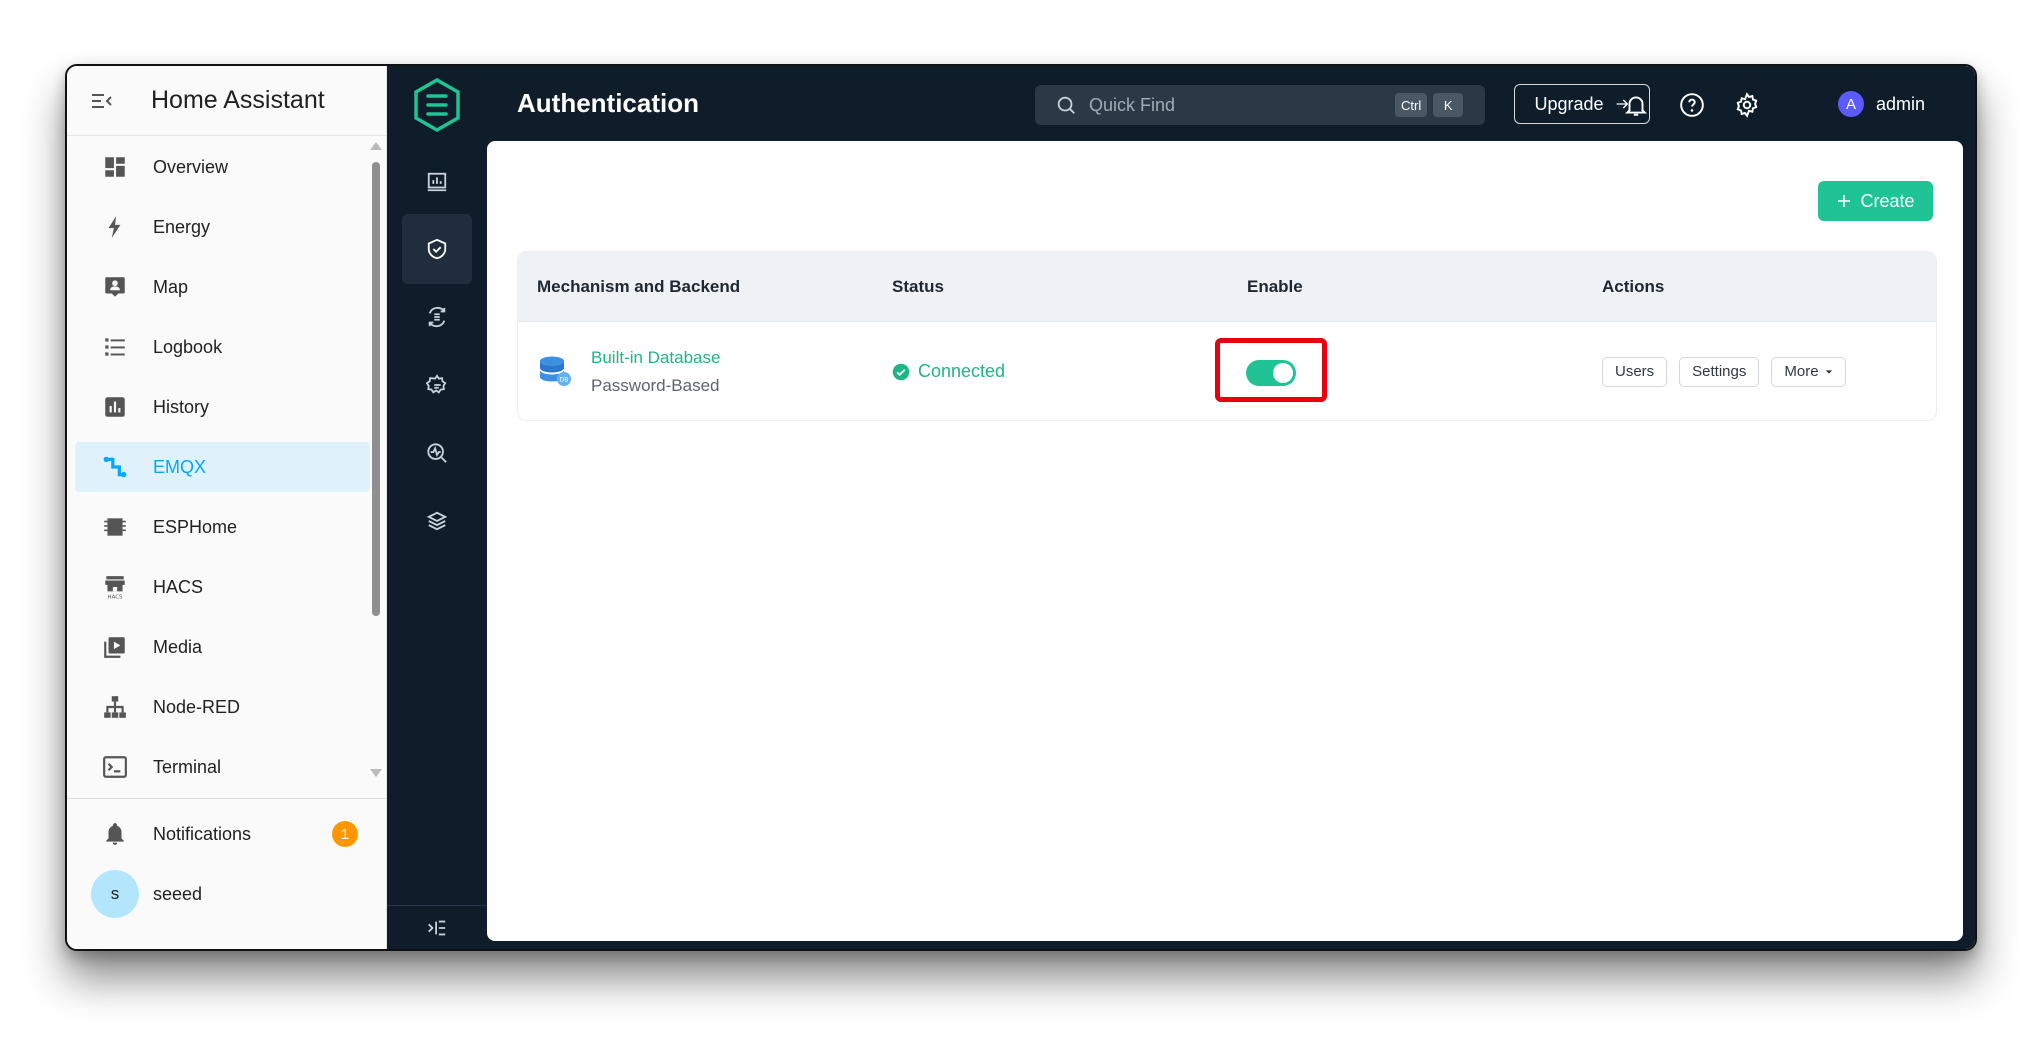 The height and width of the screenshot is (1047, 2040). What do you see at coordinates (222, 647) in the screenshot?
I see `sidebar-item-media: Media` at bounding box center [222, 647].